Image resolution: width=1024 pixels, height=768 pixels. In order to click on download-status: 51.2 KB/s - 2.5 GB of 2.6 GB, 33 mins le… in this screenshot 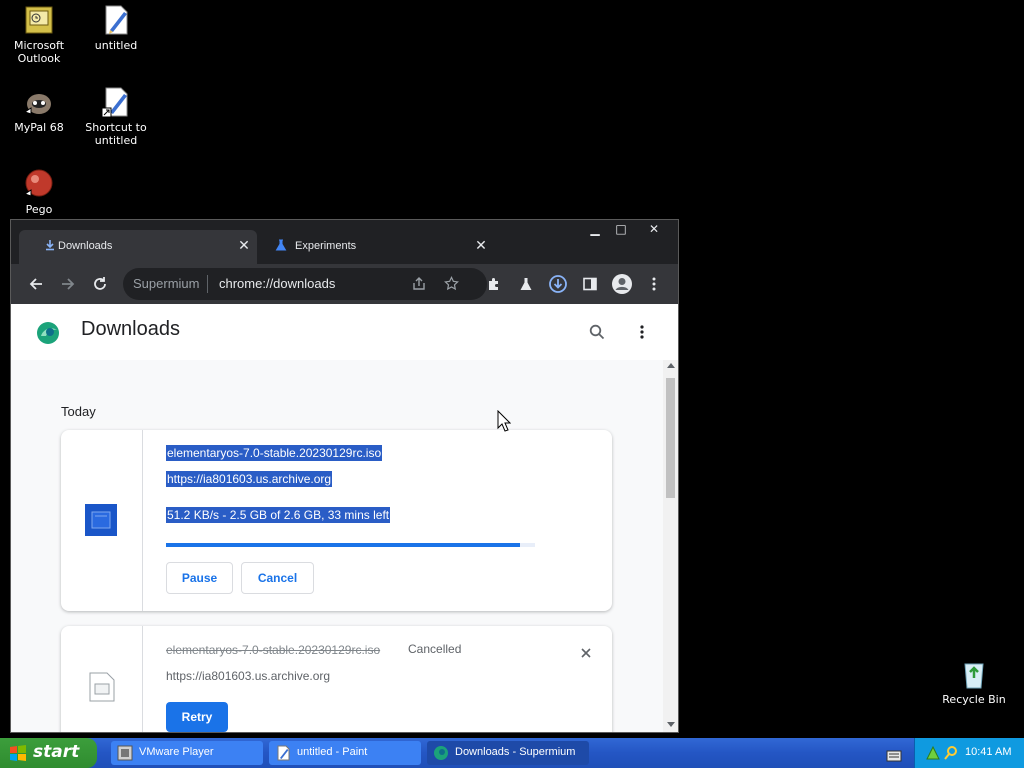, I will do `click(278, 515)`.